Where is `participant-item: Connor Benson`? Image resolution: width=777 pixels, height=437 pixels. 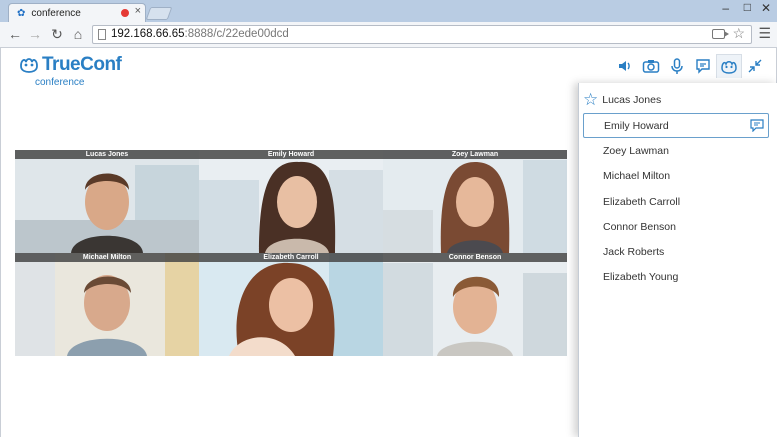
participant-item: Connor Benson is located at coordinates (676, 226).